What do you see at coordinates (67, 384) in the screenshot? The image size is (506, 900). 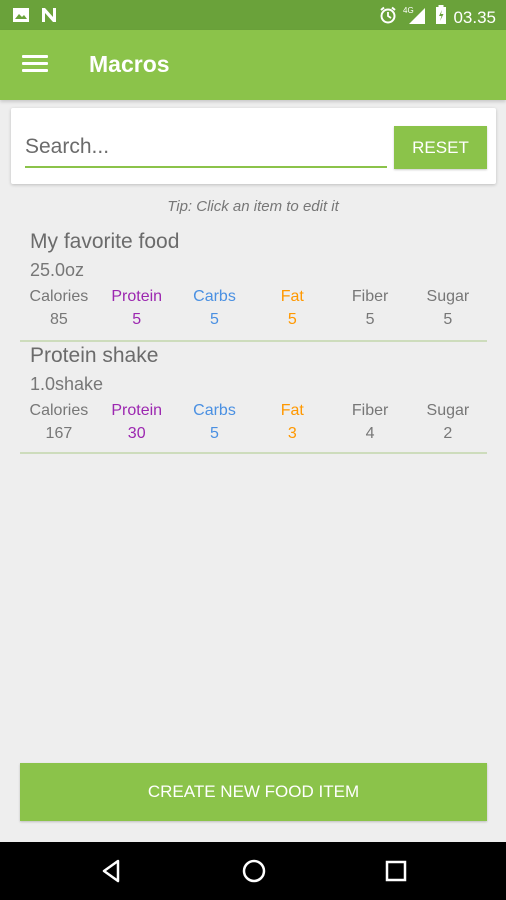 I see `food-item-quantity: 1.0shake` at bounding box center [67, 384].